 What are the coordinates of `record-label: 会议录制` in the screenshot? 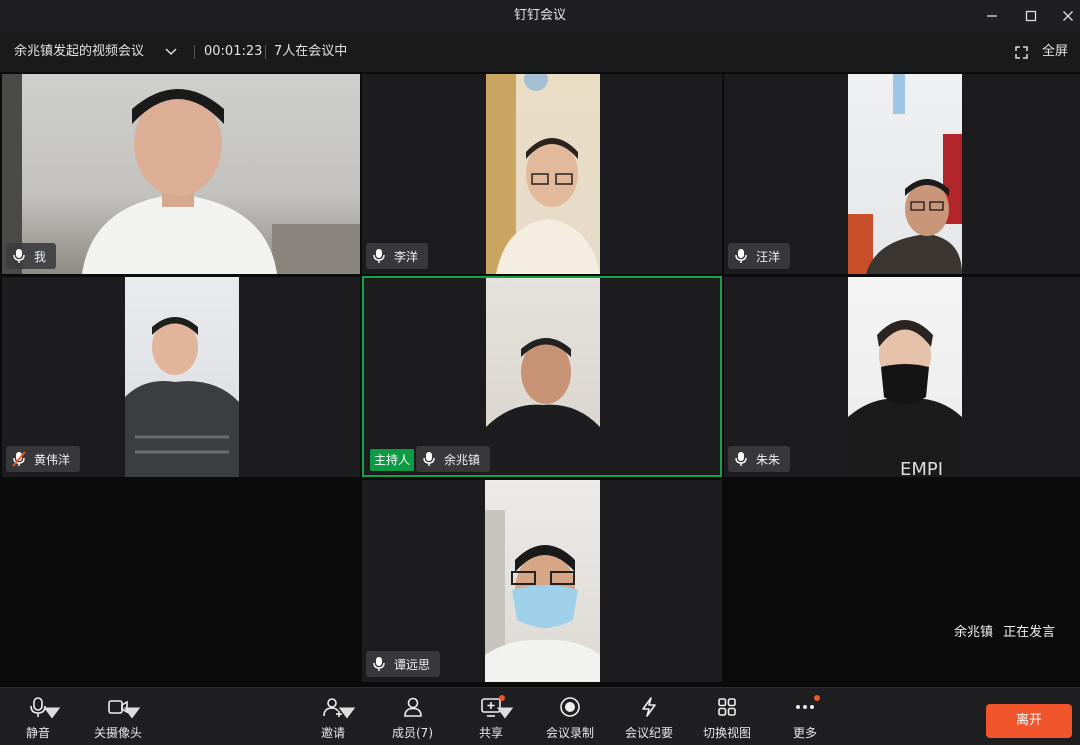 It's located at (570, 733).